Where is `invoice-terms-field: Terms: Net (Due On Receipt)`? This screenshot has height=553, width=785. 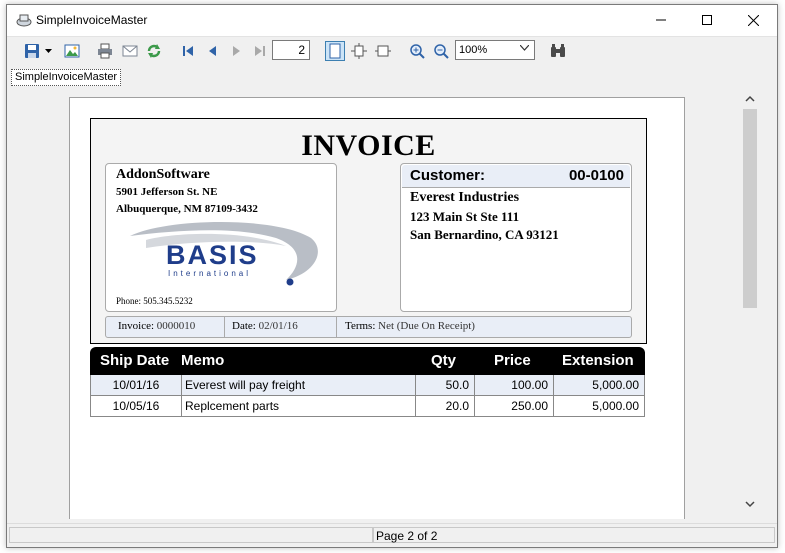
invoice-terms-field: Terms: Net (Due On Receipt) is located at coordinates (410, 326).